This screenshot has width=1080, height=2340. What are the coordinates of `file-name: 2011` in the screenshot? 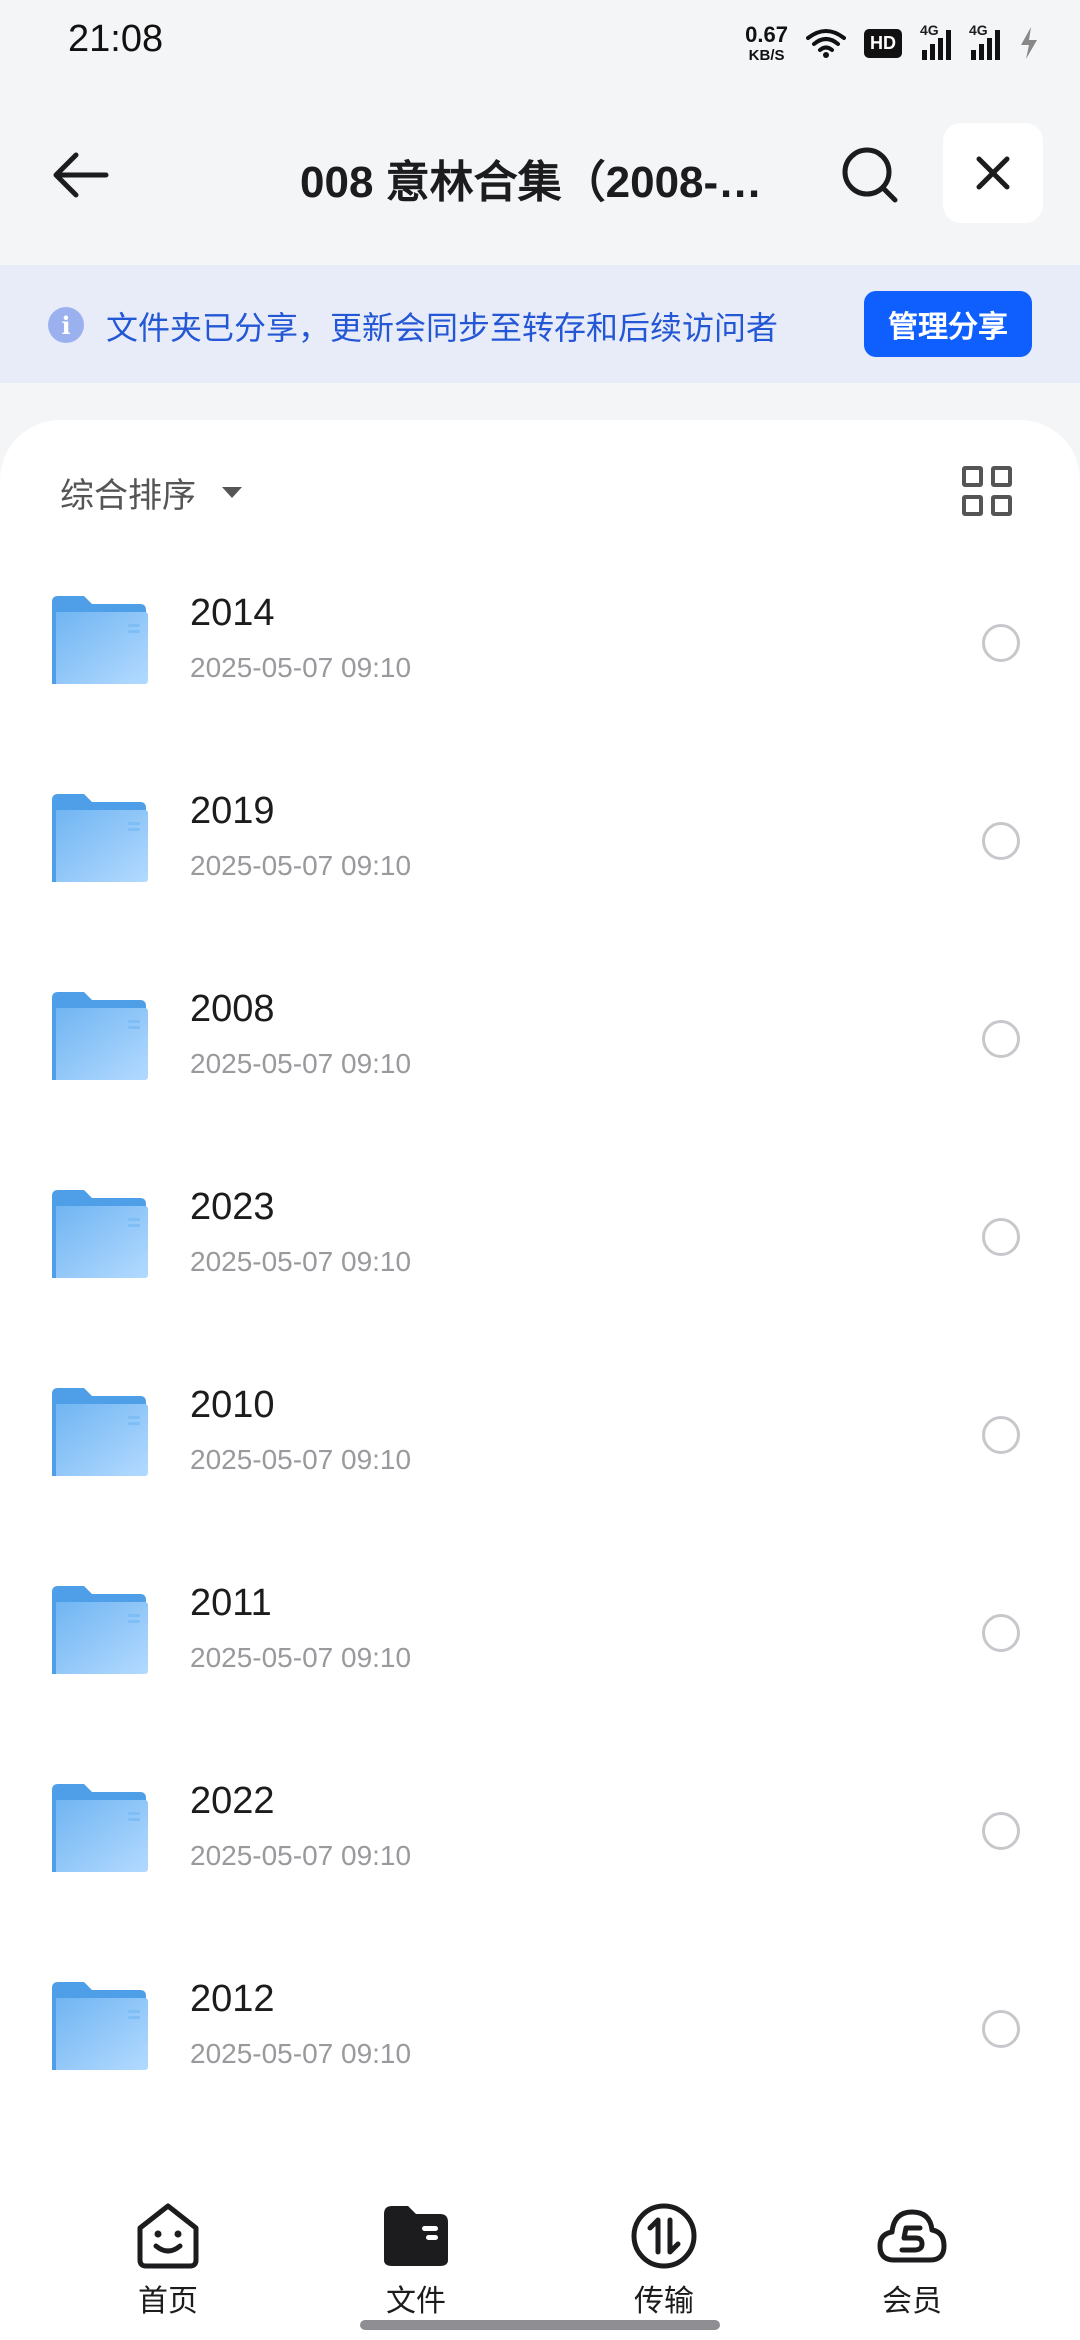 It's located at (231, 1603).